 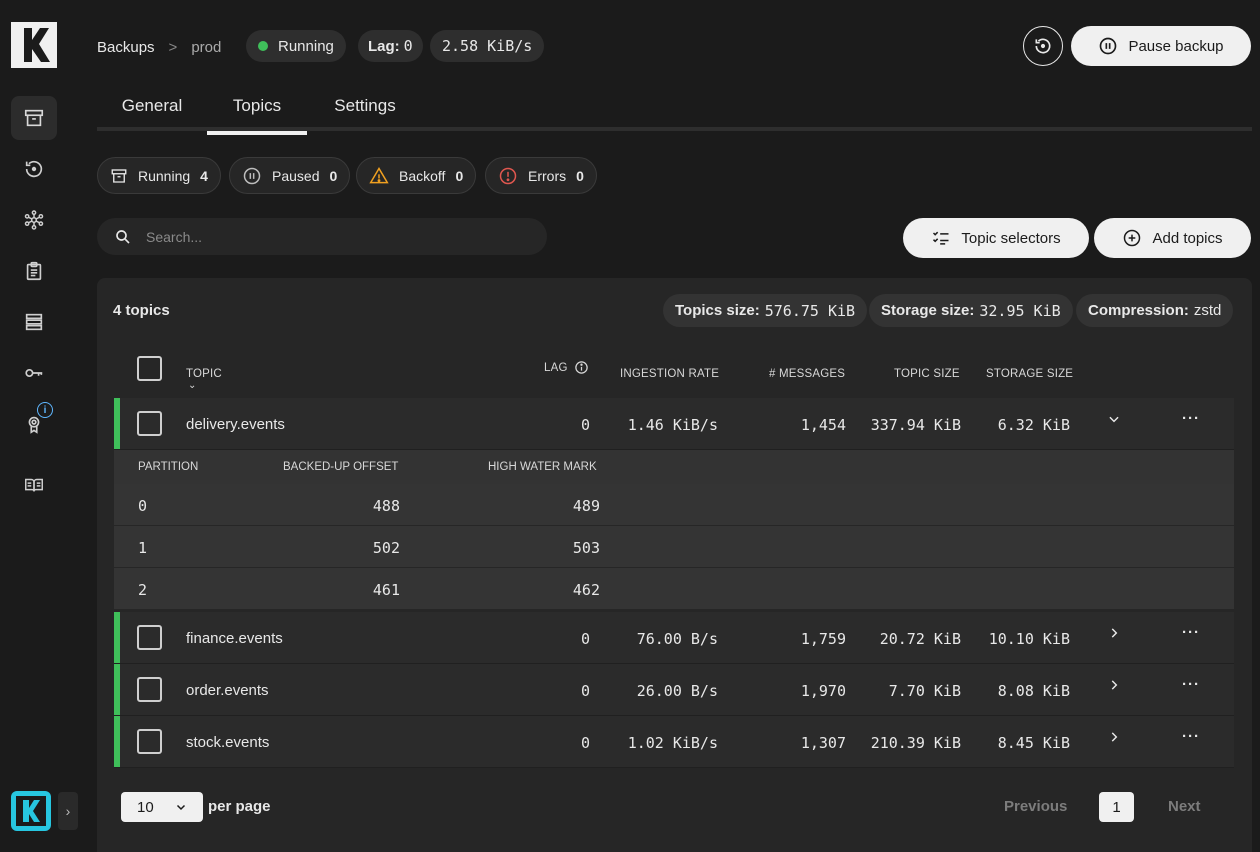 What do you see at coordinates (123, 236) in the screenshot?
I see `search-icon` at bounding box center [123, 236].